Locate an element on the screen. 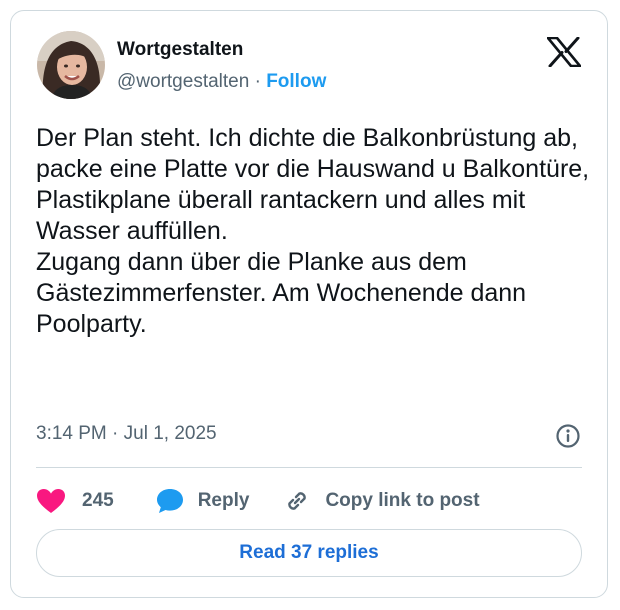  reply-label: Reply is located at coordinates (223, 500).